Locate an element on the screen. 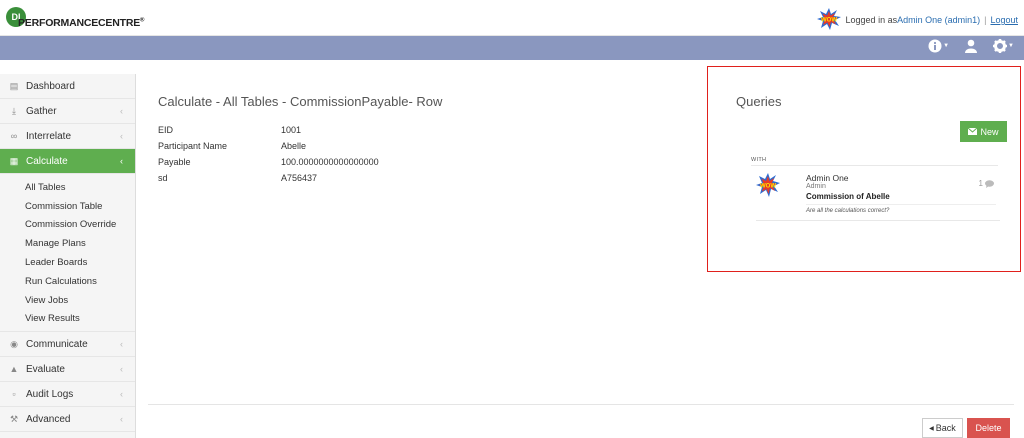 The width and height of the screenshot is (1024, 438). submenu-item-view-jobs: View Jobs is located at coordinates (67, 300).